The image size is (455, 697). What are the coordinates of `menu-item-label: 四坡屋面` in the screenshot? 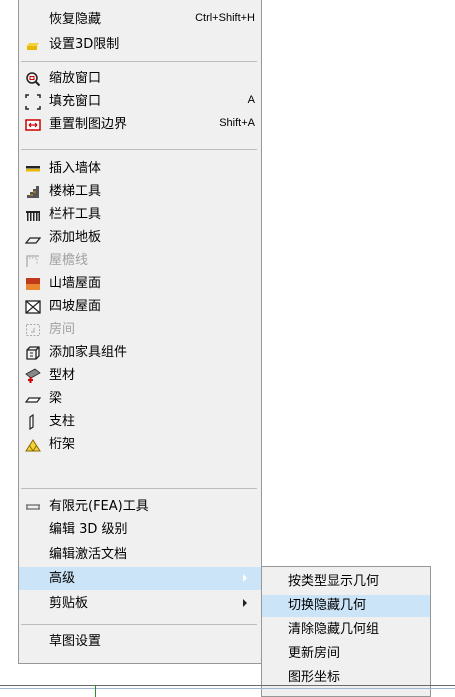 It's located at (75, 306).